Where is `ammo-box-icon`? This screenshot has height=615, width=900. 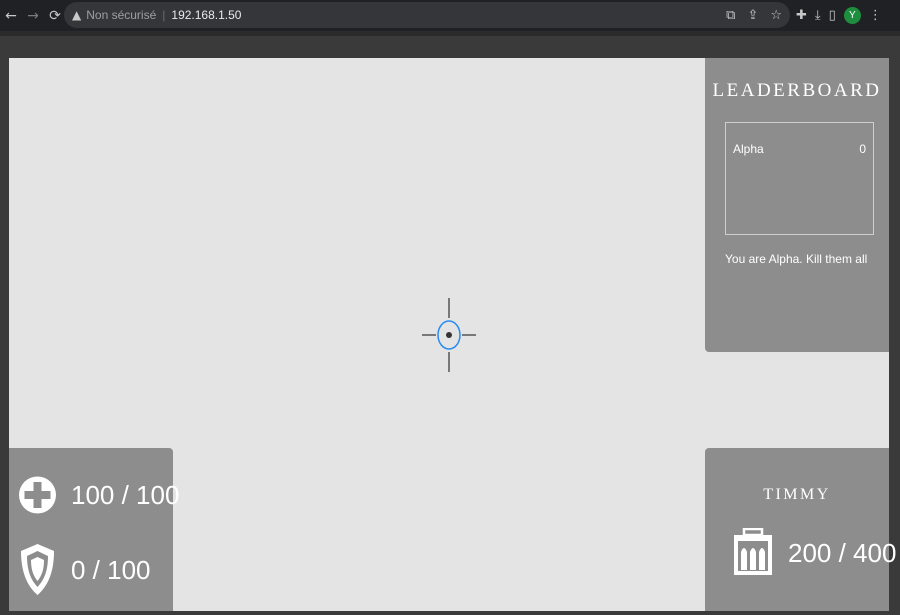 ammo-box-icon is located at coordinates (753, 551).